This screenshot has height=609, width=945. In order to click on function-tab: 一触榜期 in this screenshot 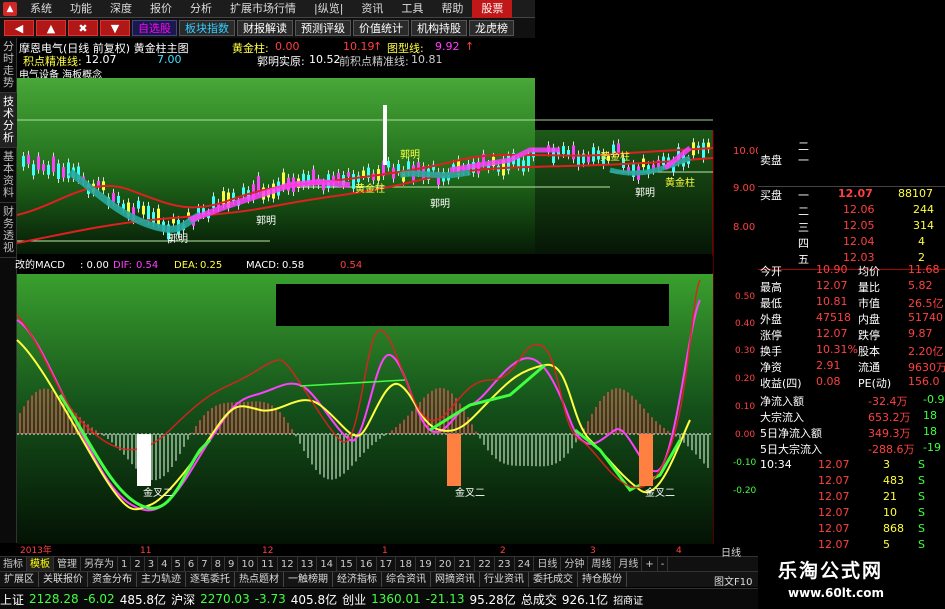, I will do `click(308, 579)`.